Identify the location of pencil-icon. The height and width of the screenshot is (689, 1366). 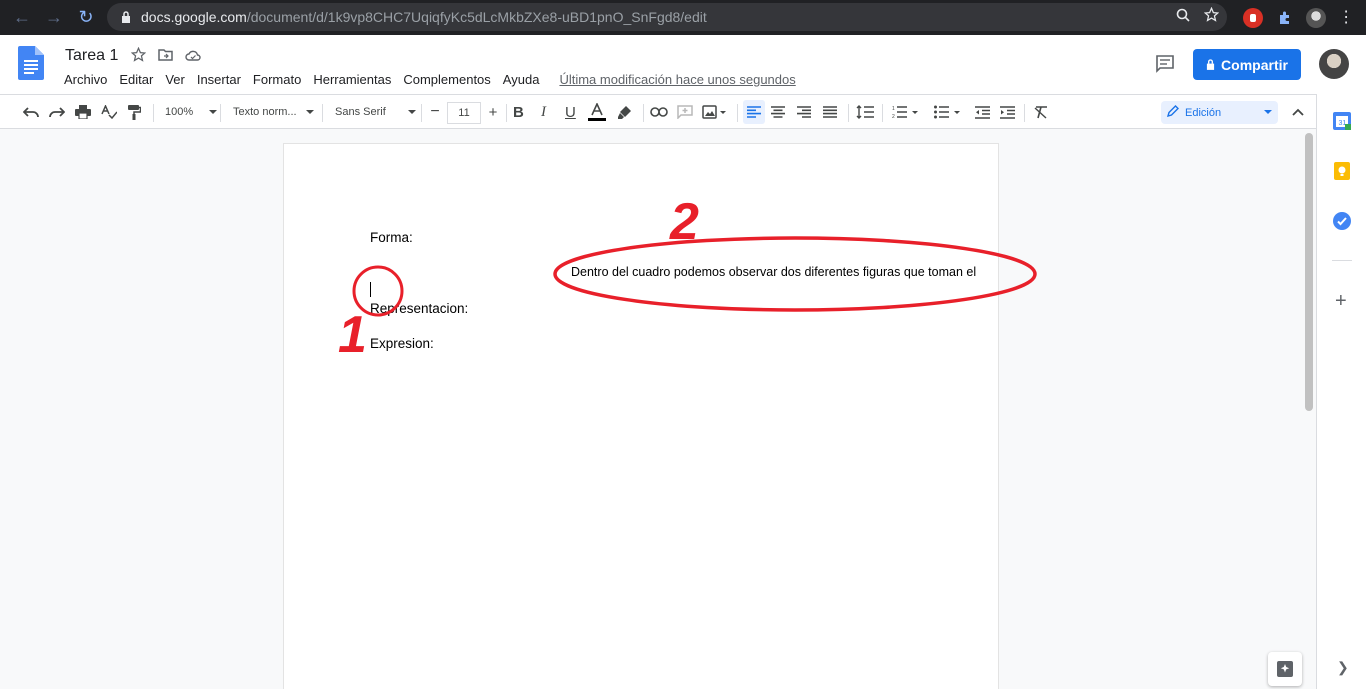
(1172, 112).